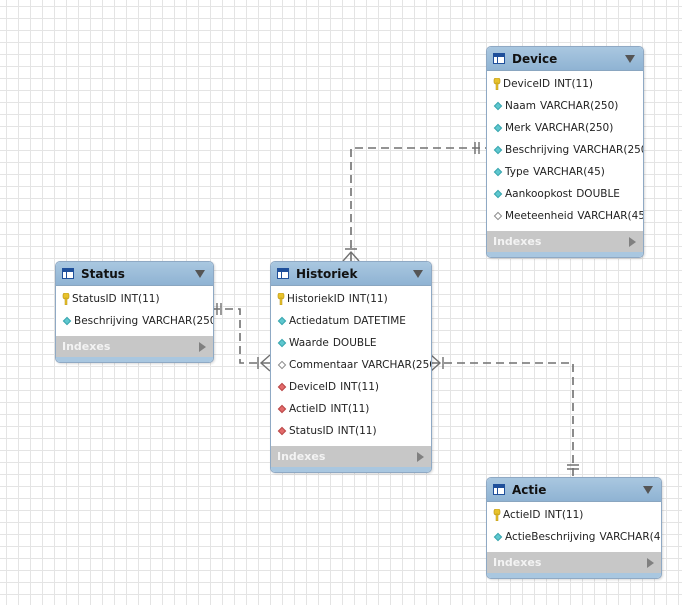 This screenshot has width=682, height=605. I want to click on column-name: Actiedatum, so click(319, 321).